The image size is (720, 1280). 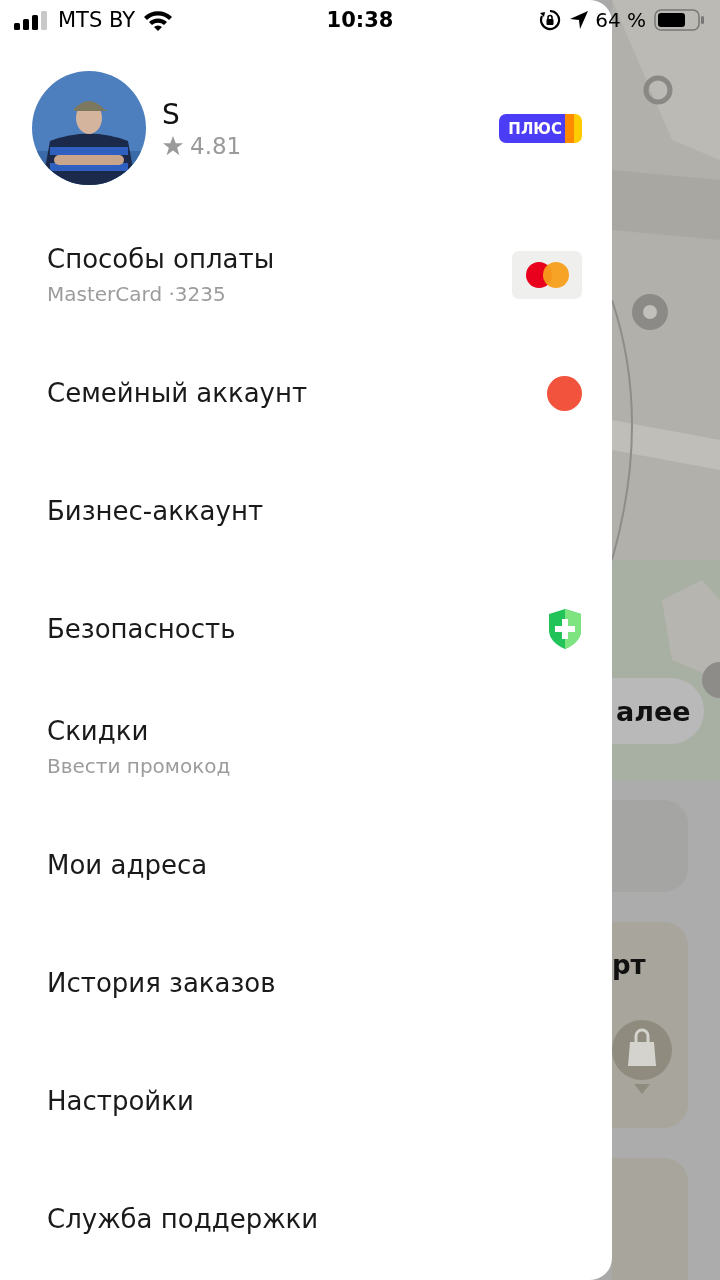 What do you see at coordinates (658, 711) in the screenshot?
I see `next-button: алее` at bounding box center [658, 711].